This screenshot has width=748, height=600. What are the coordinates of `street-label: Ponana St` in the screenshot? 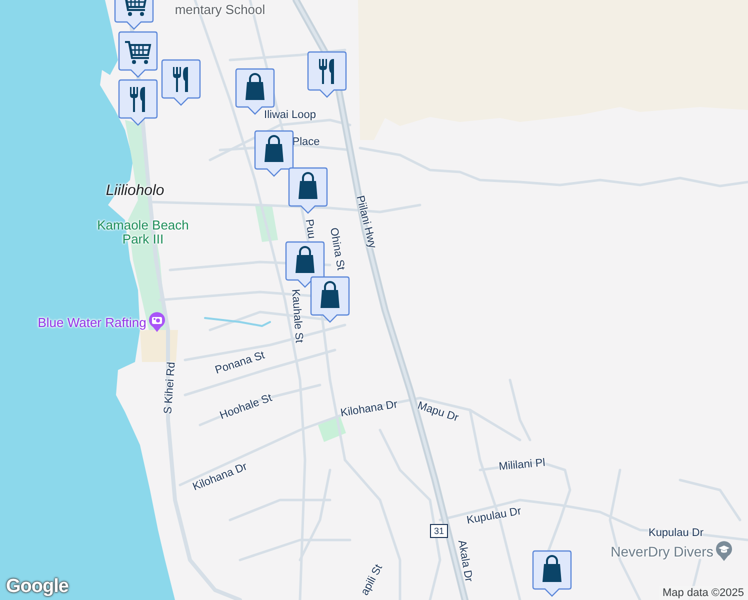 It's located at (240, 363).